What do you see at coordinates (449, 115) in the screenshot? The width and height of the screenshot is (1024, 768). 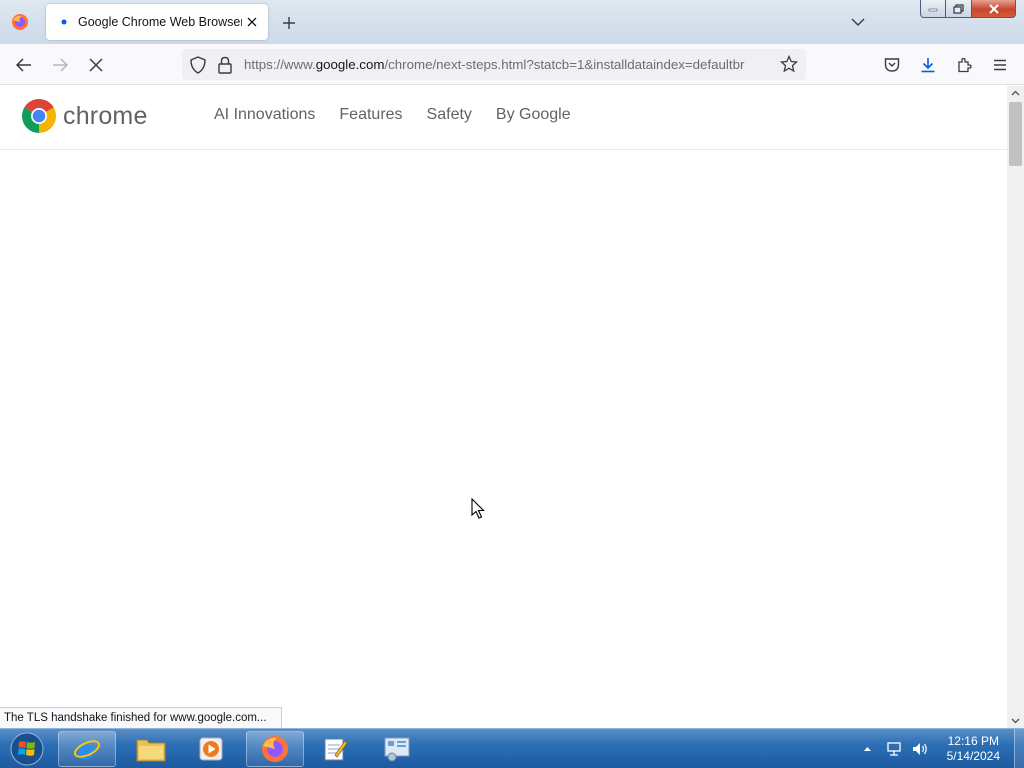 I see `nav-safety: Safety` at bounding box center [449, 115].